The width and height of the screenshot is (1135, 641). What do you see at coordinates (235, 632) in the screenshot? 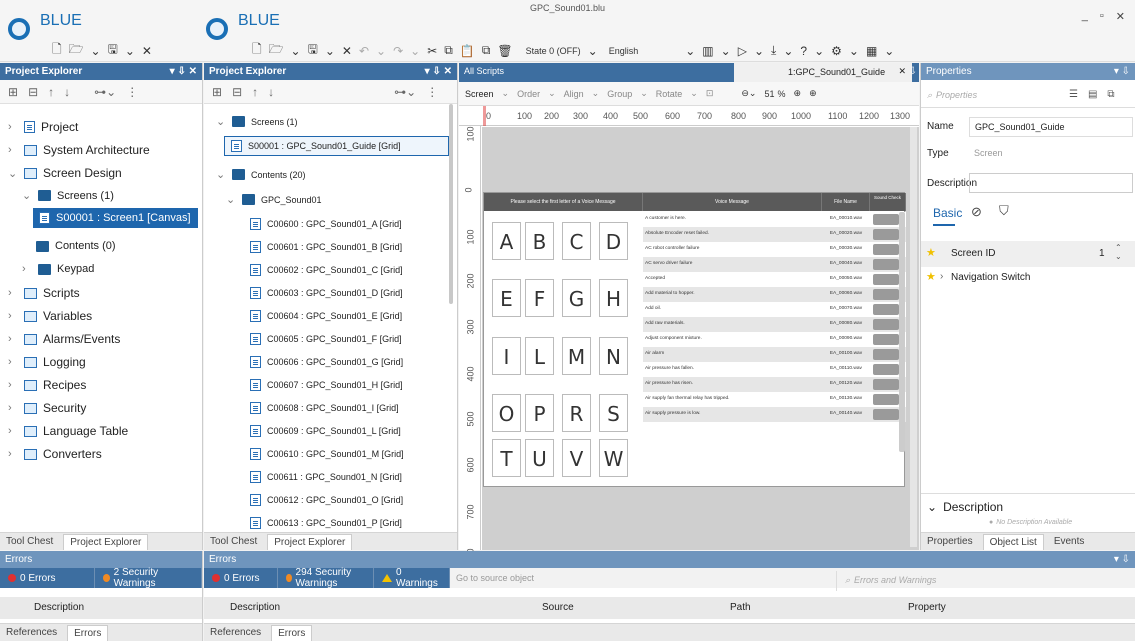
I see `tab-references: References` at bounding box center [235, 632].